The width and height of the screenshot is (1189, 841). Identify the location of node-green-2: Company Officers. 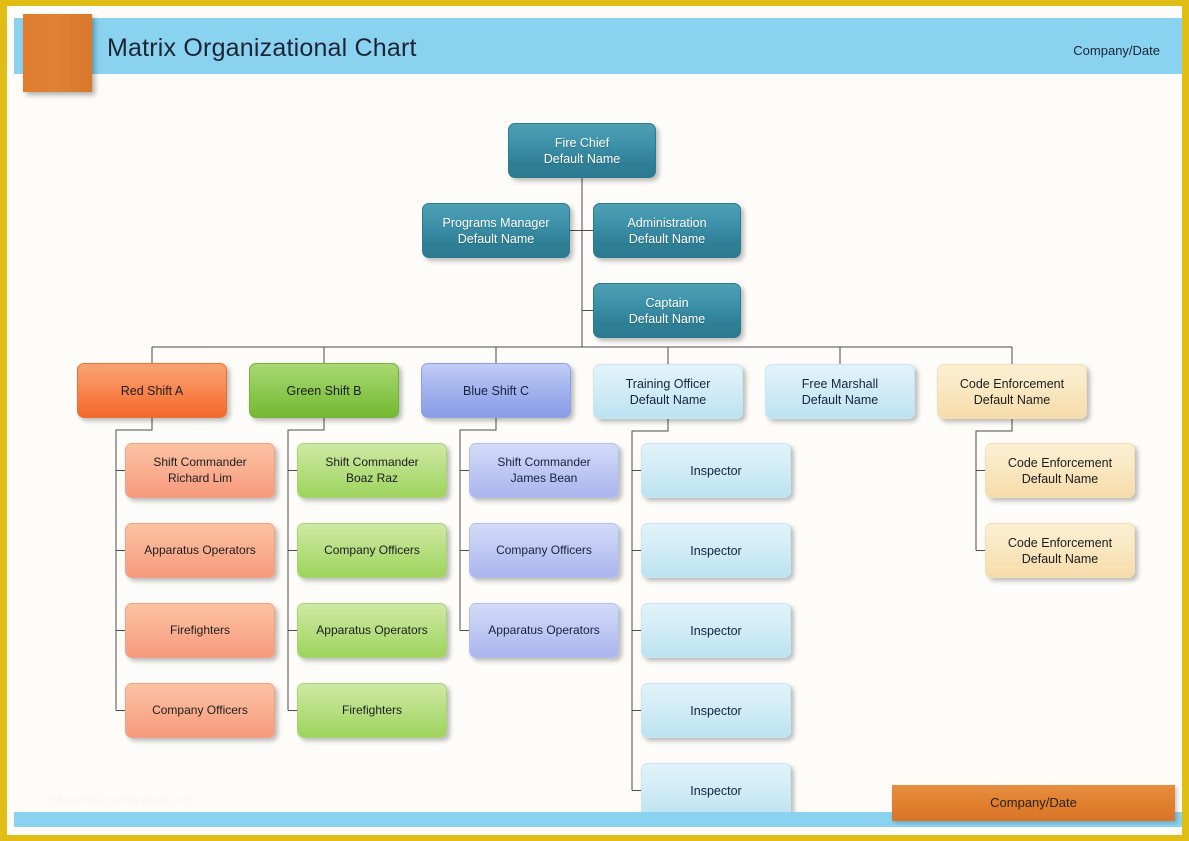
(372, 550).